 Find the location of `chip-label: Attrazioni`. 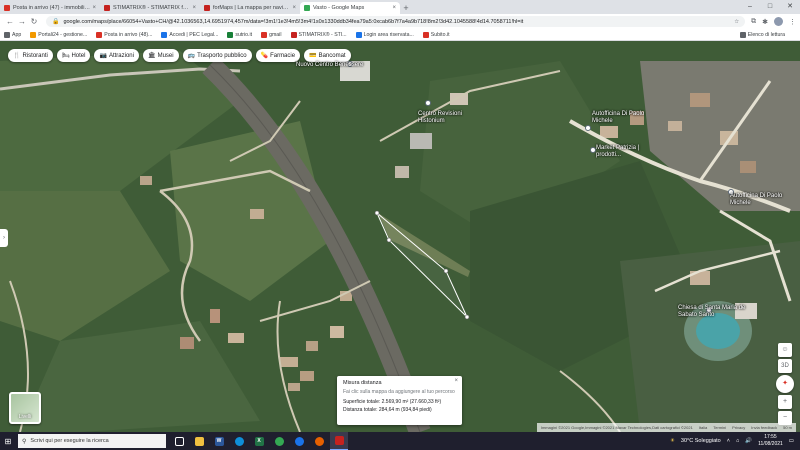

chip-label: Attrazioni is located at coordinates (121, 55).